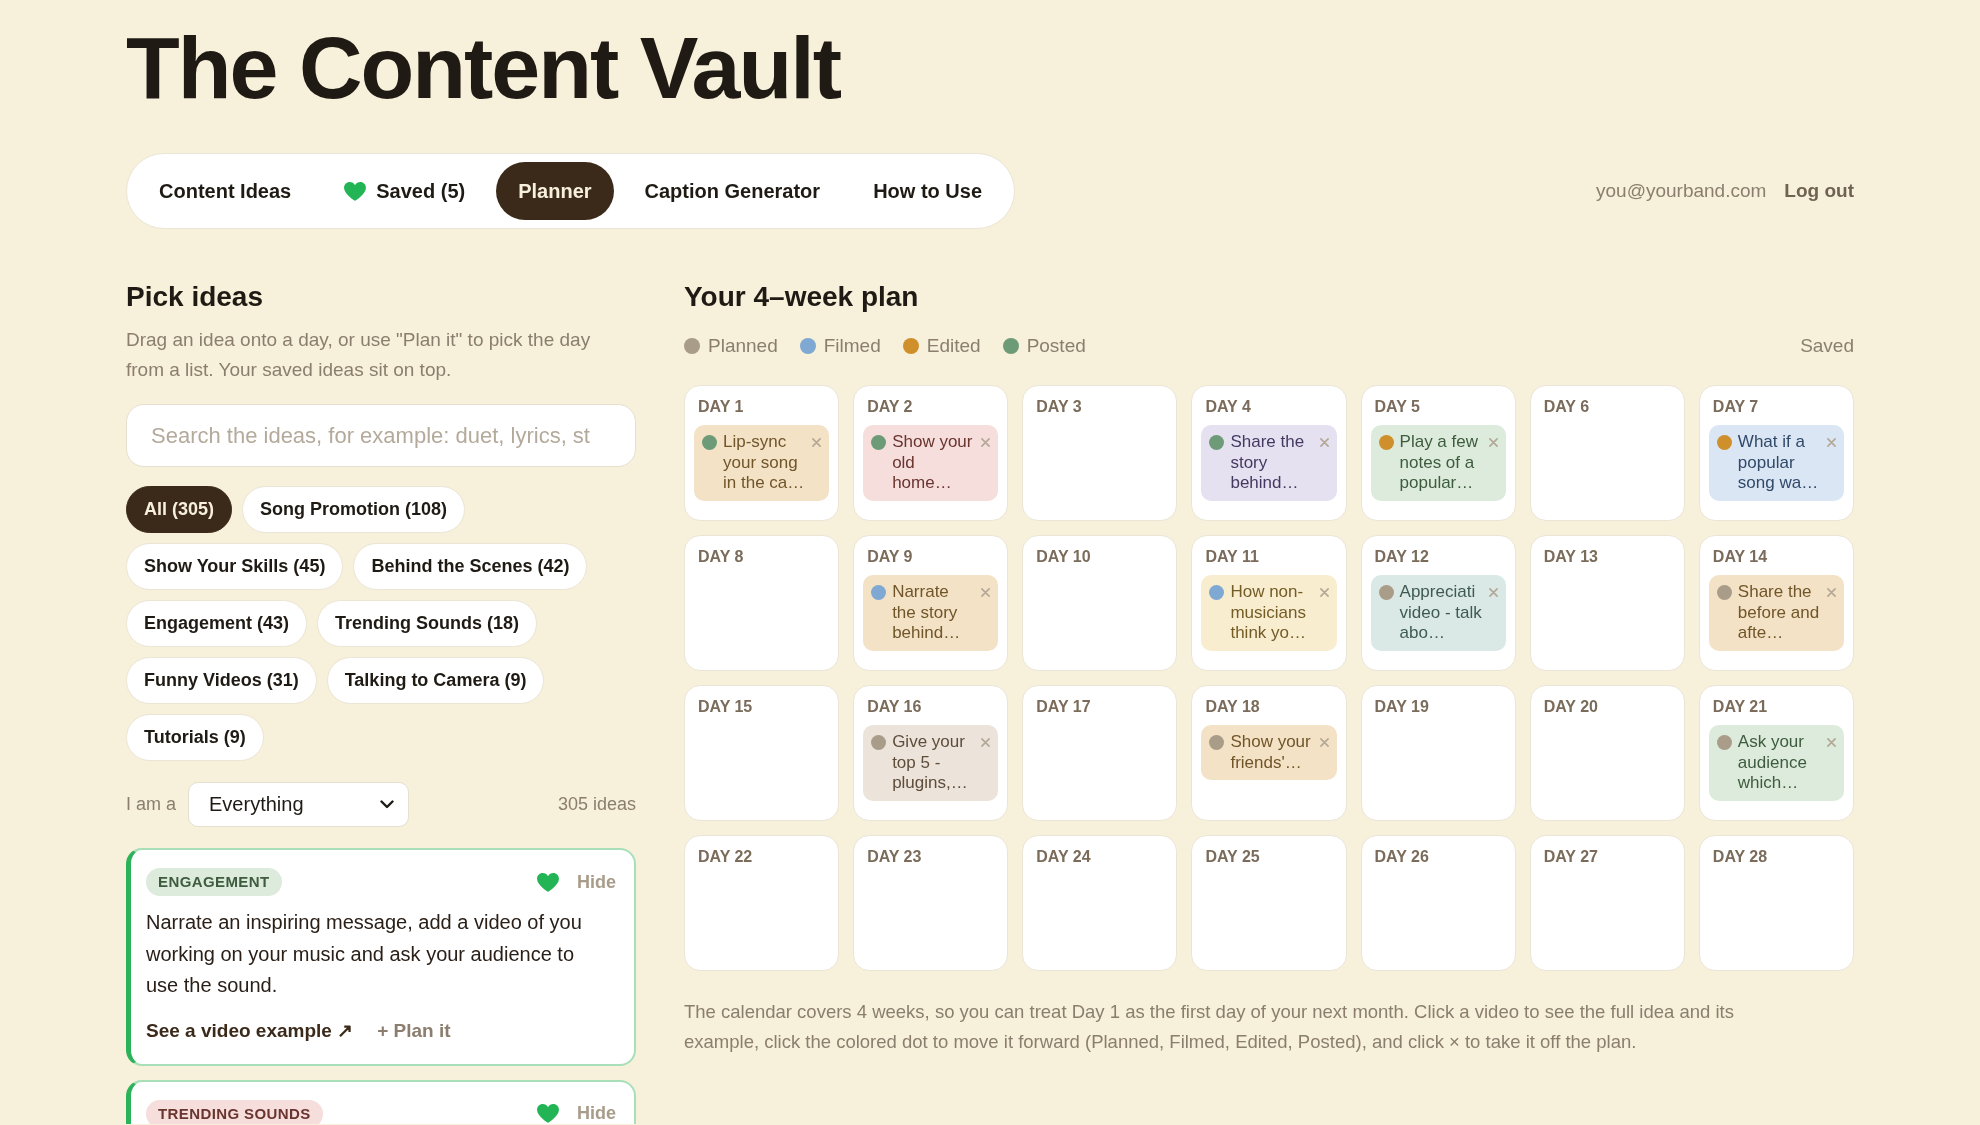  Describe the element at coordinates (194, 297) in the screenshot. I see `section-title: Pick ideas` at that location.